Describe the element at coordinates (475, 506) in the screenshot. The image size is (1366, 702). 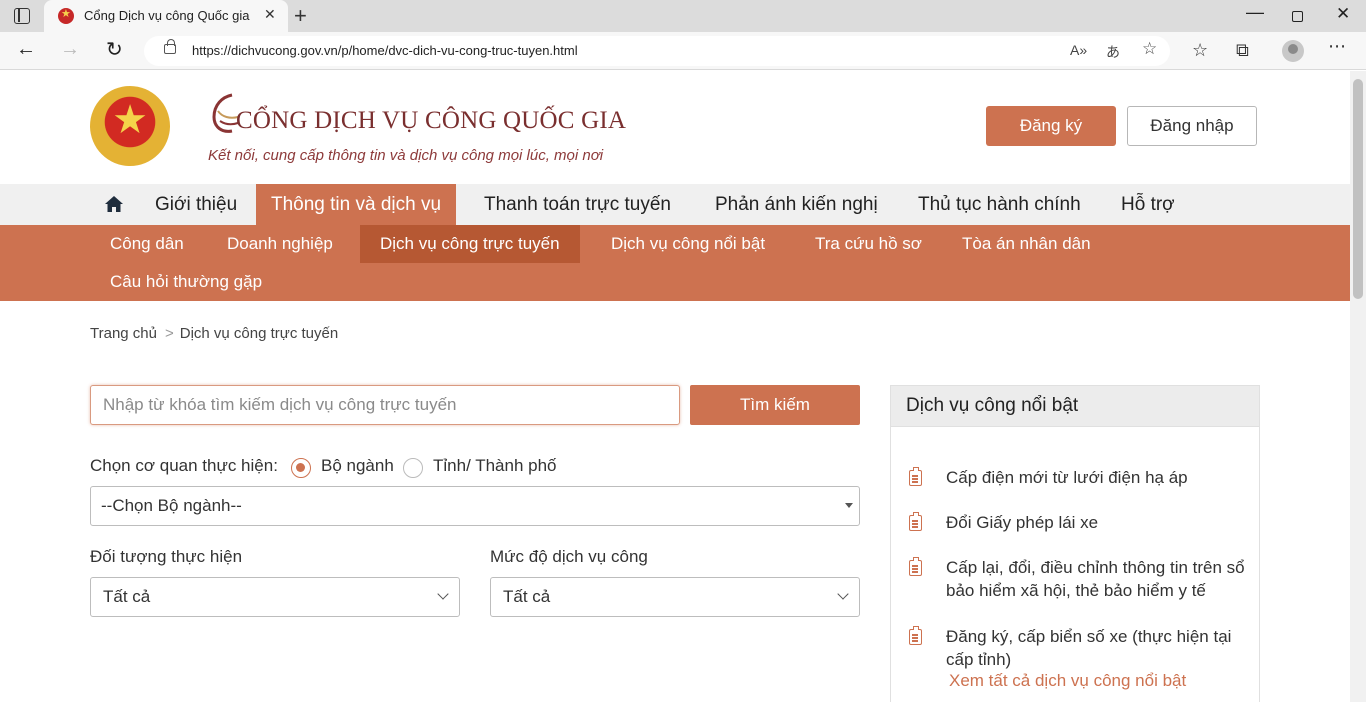
I see `ministry-select: --Chọn Bộ ngành--` at that location.